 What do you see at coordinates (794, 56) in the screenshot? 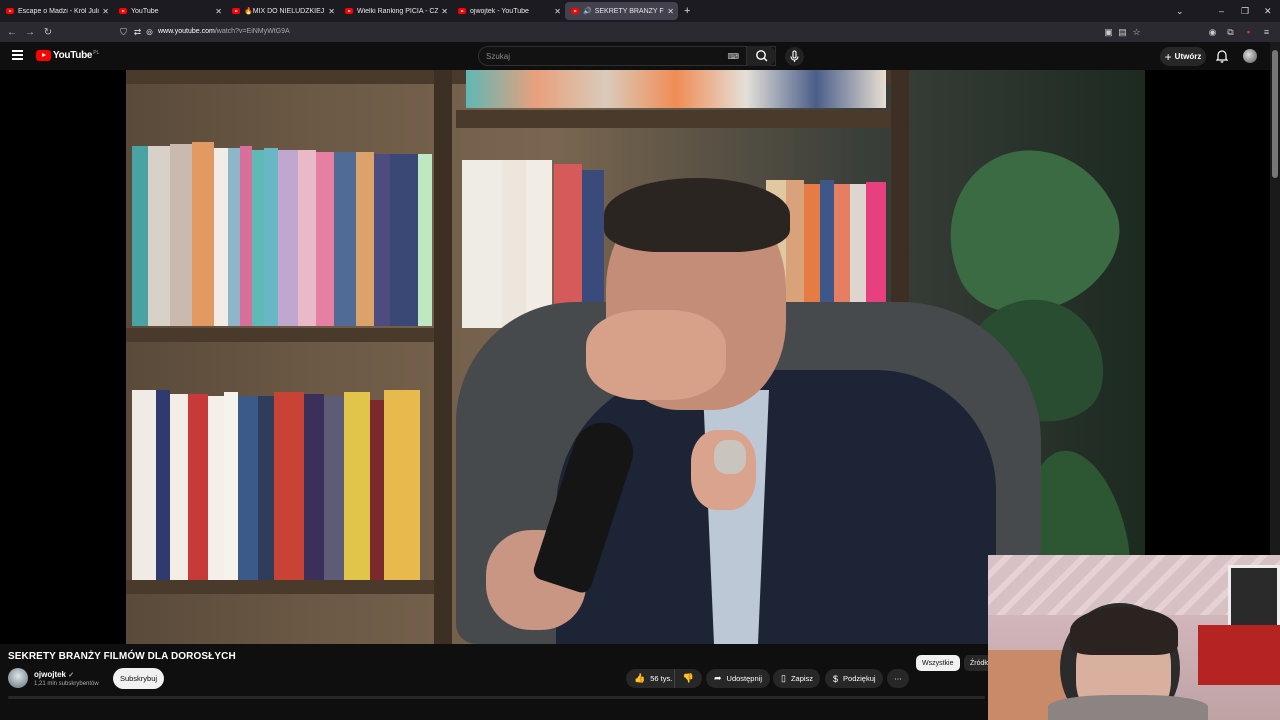
I see `voice-search-button` at bounding box center [794, 56].